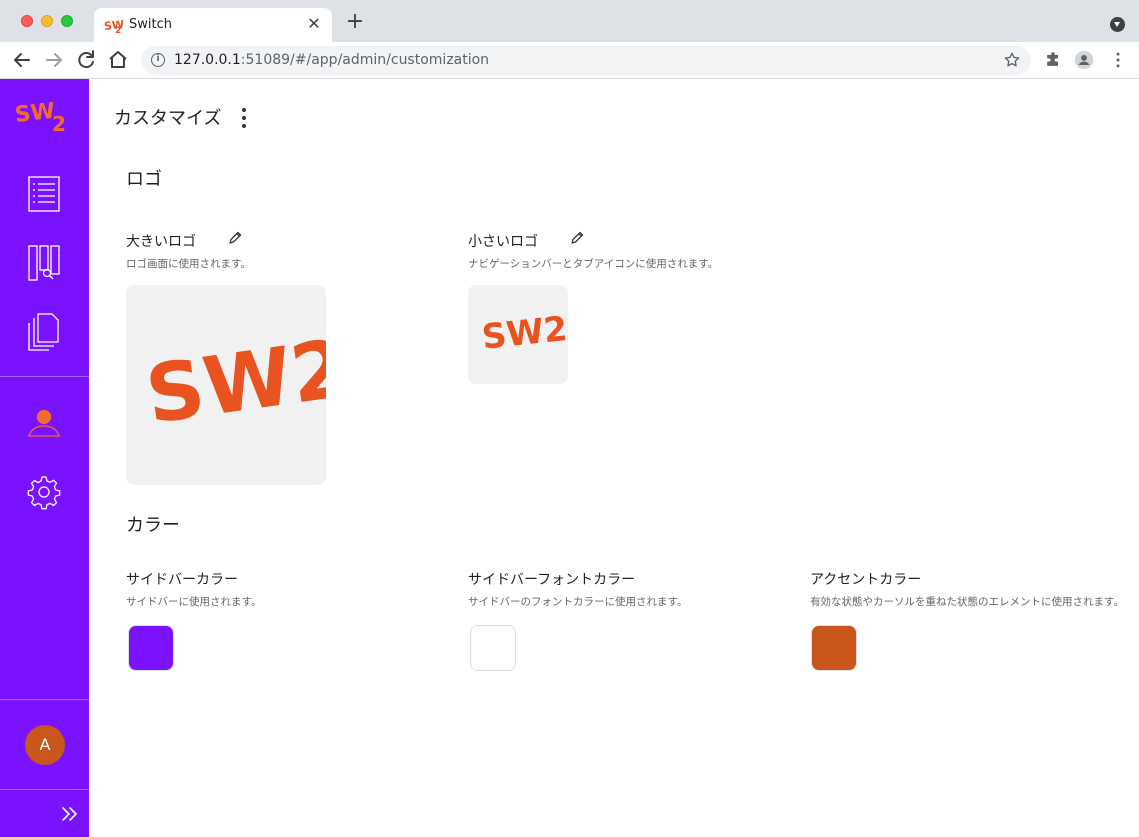 Image resolution: width=1139 pixels, height=837 pixels. Describe the element at coordinates (44, 331) in the screenshot. I see `documents-icon` at that location.